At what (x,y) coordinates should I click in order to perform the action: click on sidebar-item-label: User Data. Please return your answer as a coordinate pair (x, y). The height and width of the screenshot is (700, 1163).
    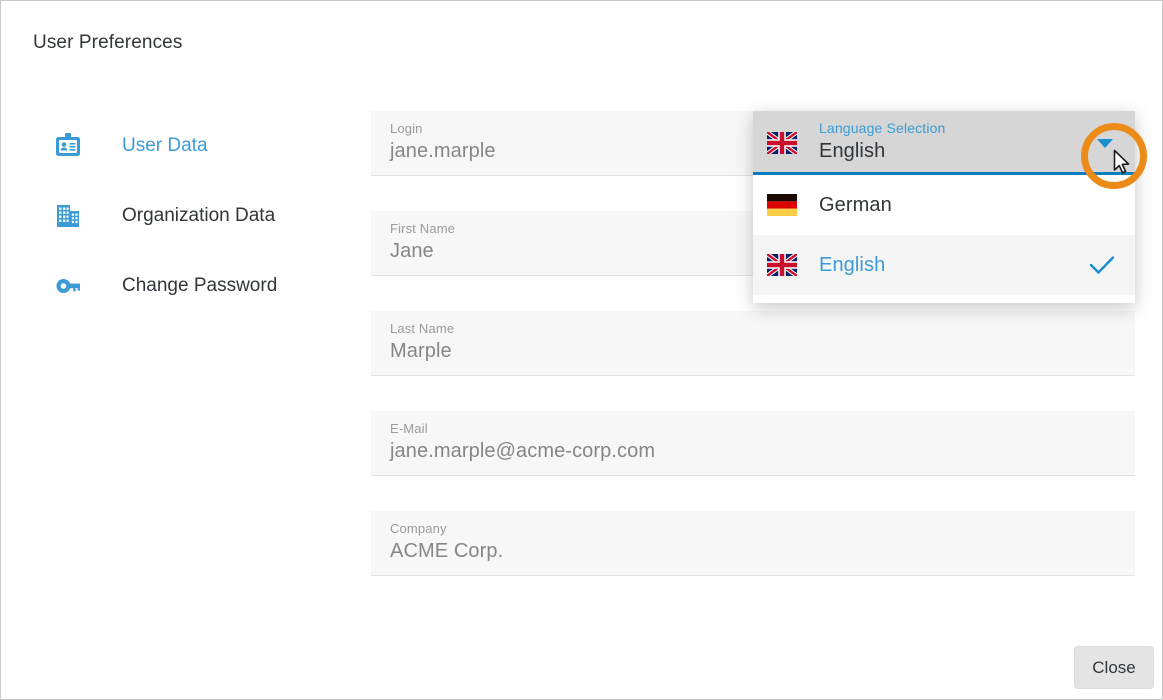
    Looking at the image, I should click on (165, 145).